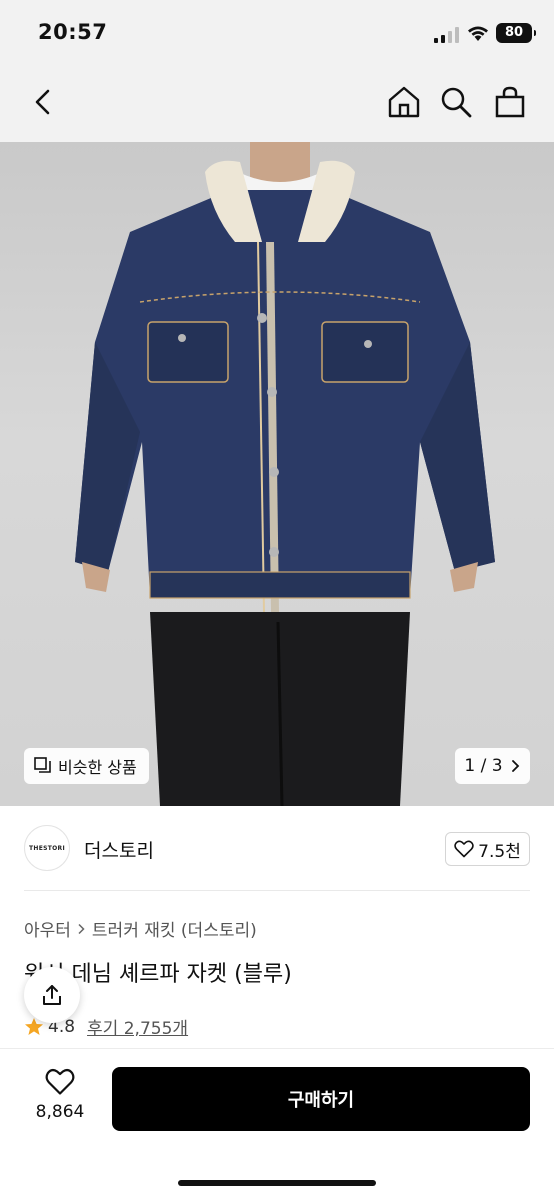 The image size is (554, 1200). What do you see at coordinates (446, 35) in the screenshot?
I see `cellular-signal-icon` at bounding box center [446, 35].